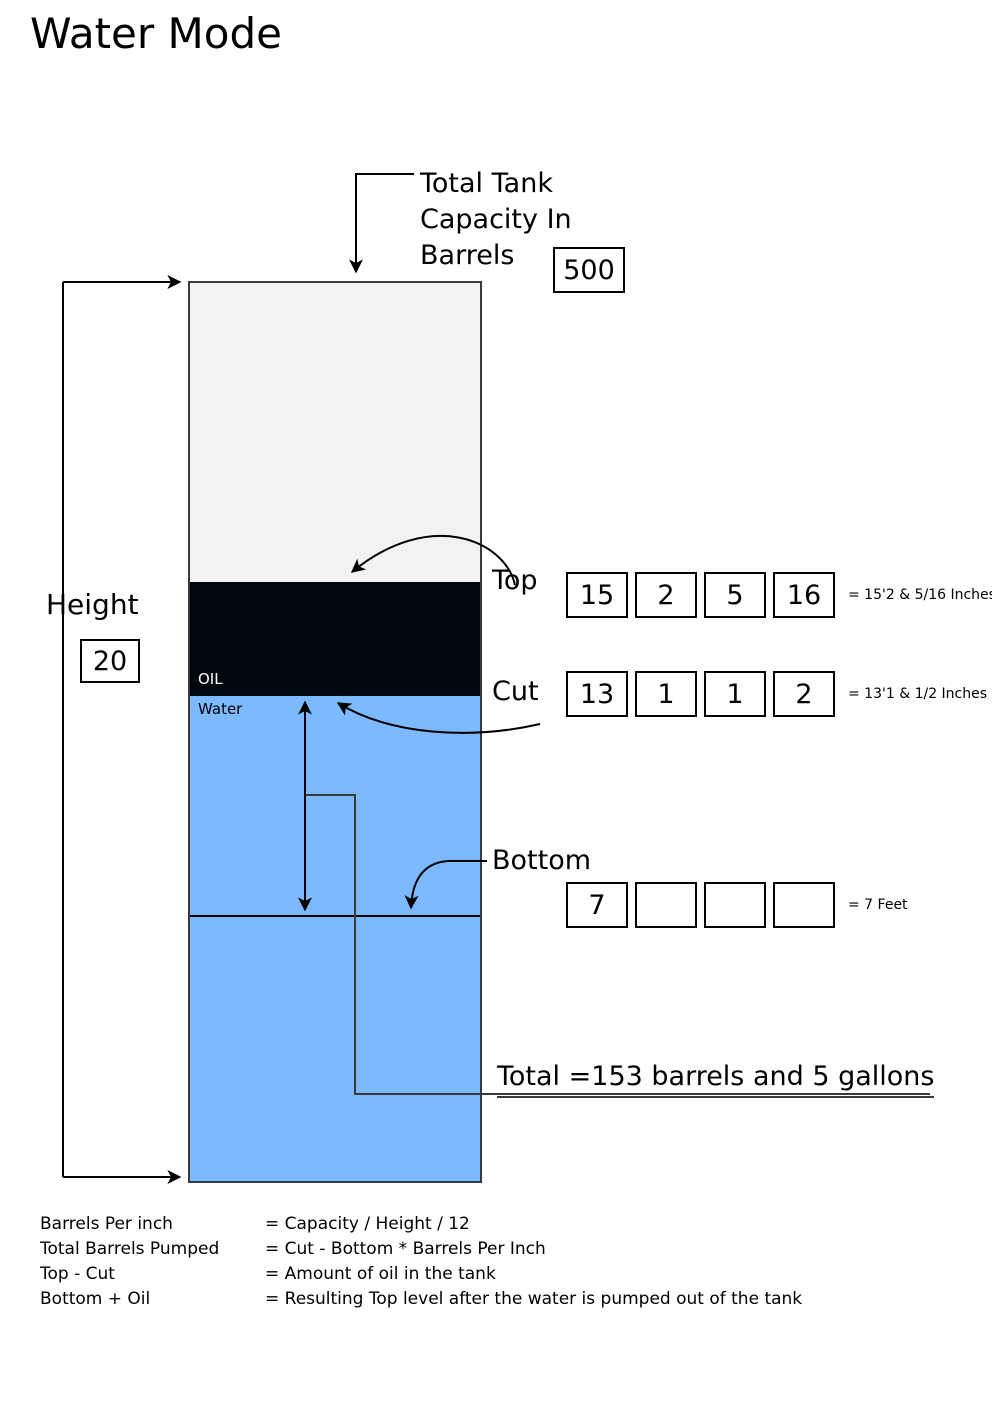 The width and height of the screenshot is (992, 1403). What do you see at coordinates (335, 639) in the screenshot?
I see `tank-oil-layer: OIL` at bounding box center [335, 639].